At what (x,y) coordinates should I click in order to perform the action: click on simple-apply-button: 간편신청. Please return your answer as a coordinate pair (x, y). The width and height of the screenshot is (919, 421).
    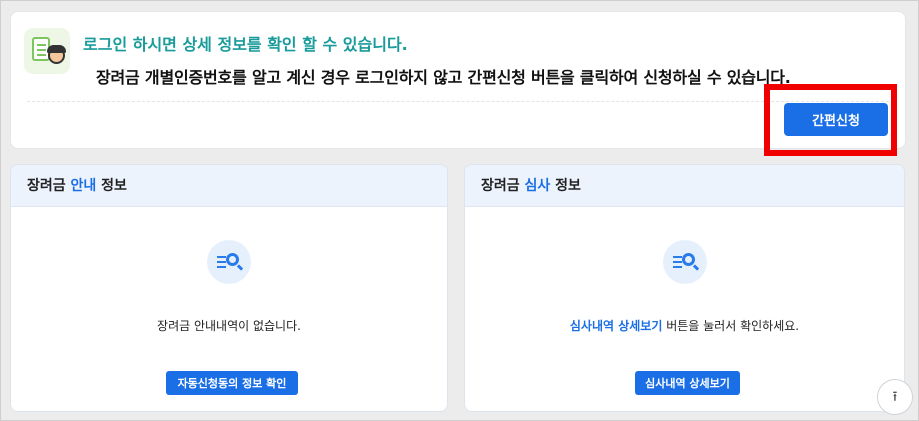
    Looking at the image, I should click on (836, 119).